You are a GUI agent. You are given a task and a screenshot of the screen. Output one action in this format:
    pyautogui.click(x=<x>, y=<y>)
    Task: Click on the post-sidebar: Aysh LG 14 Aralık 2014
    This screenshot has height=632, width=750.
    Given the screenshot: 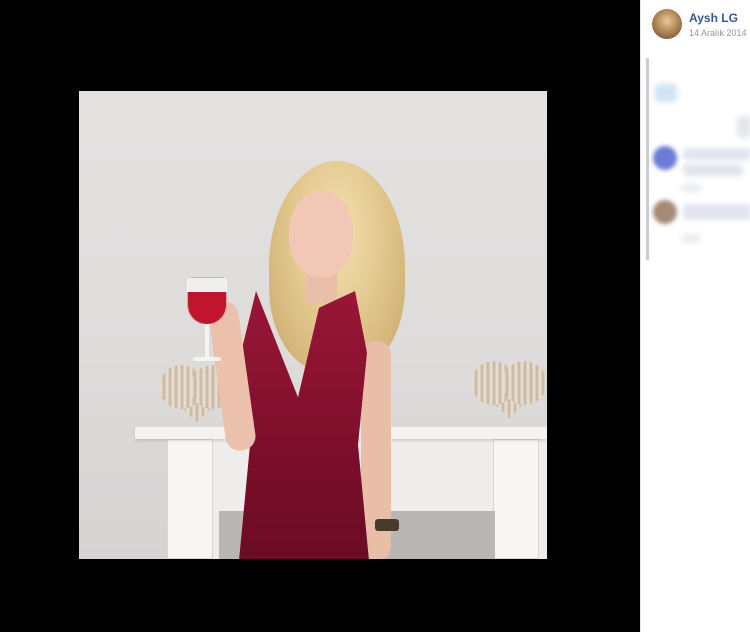 What is the action you would take?
    pyautogui.click(x=695, y=316)
    